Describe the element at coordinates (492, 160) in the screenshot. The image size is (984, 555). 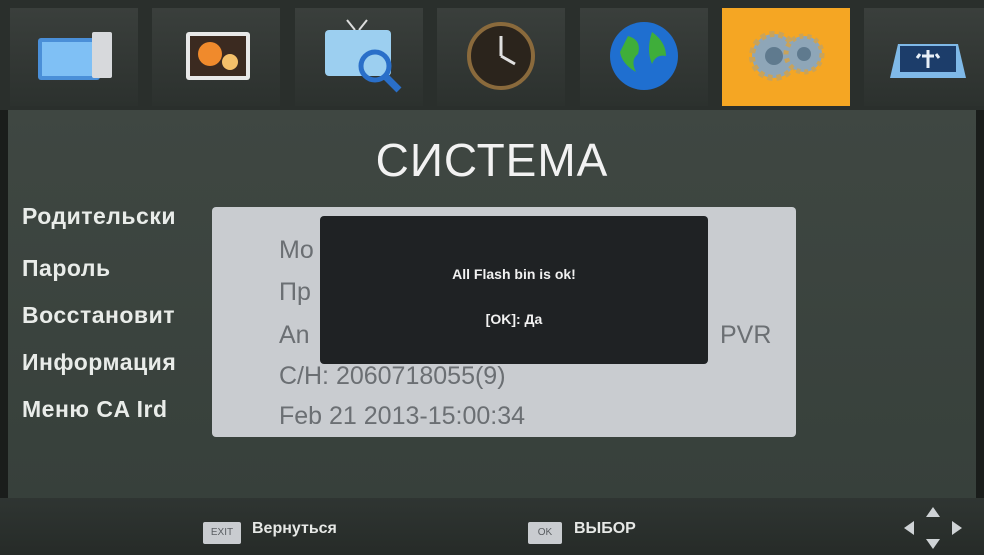
I see `page-title: СИСТЕМА` at that location.